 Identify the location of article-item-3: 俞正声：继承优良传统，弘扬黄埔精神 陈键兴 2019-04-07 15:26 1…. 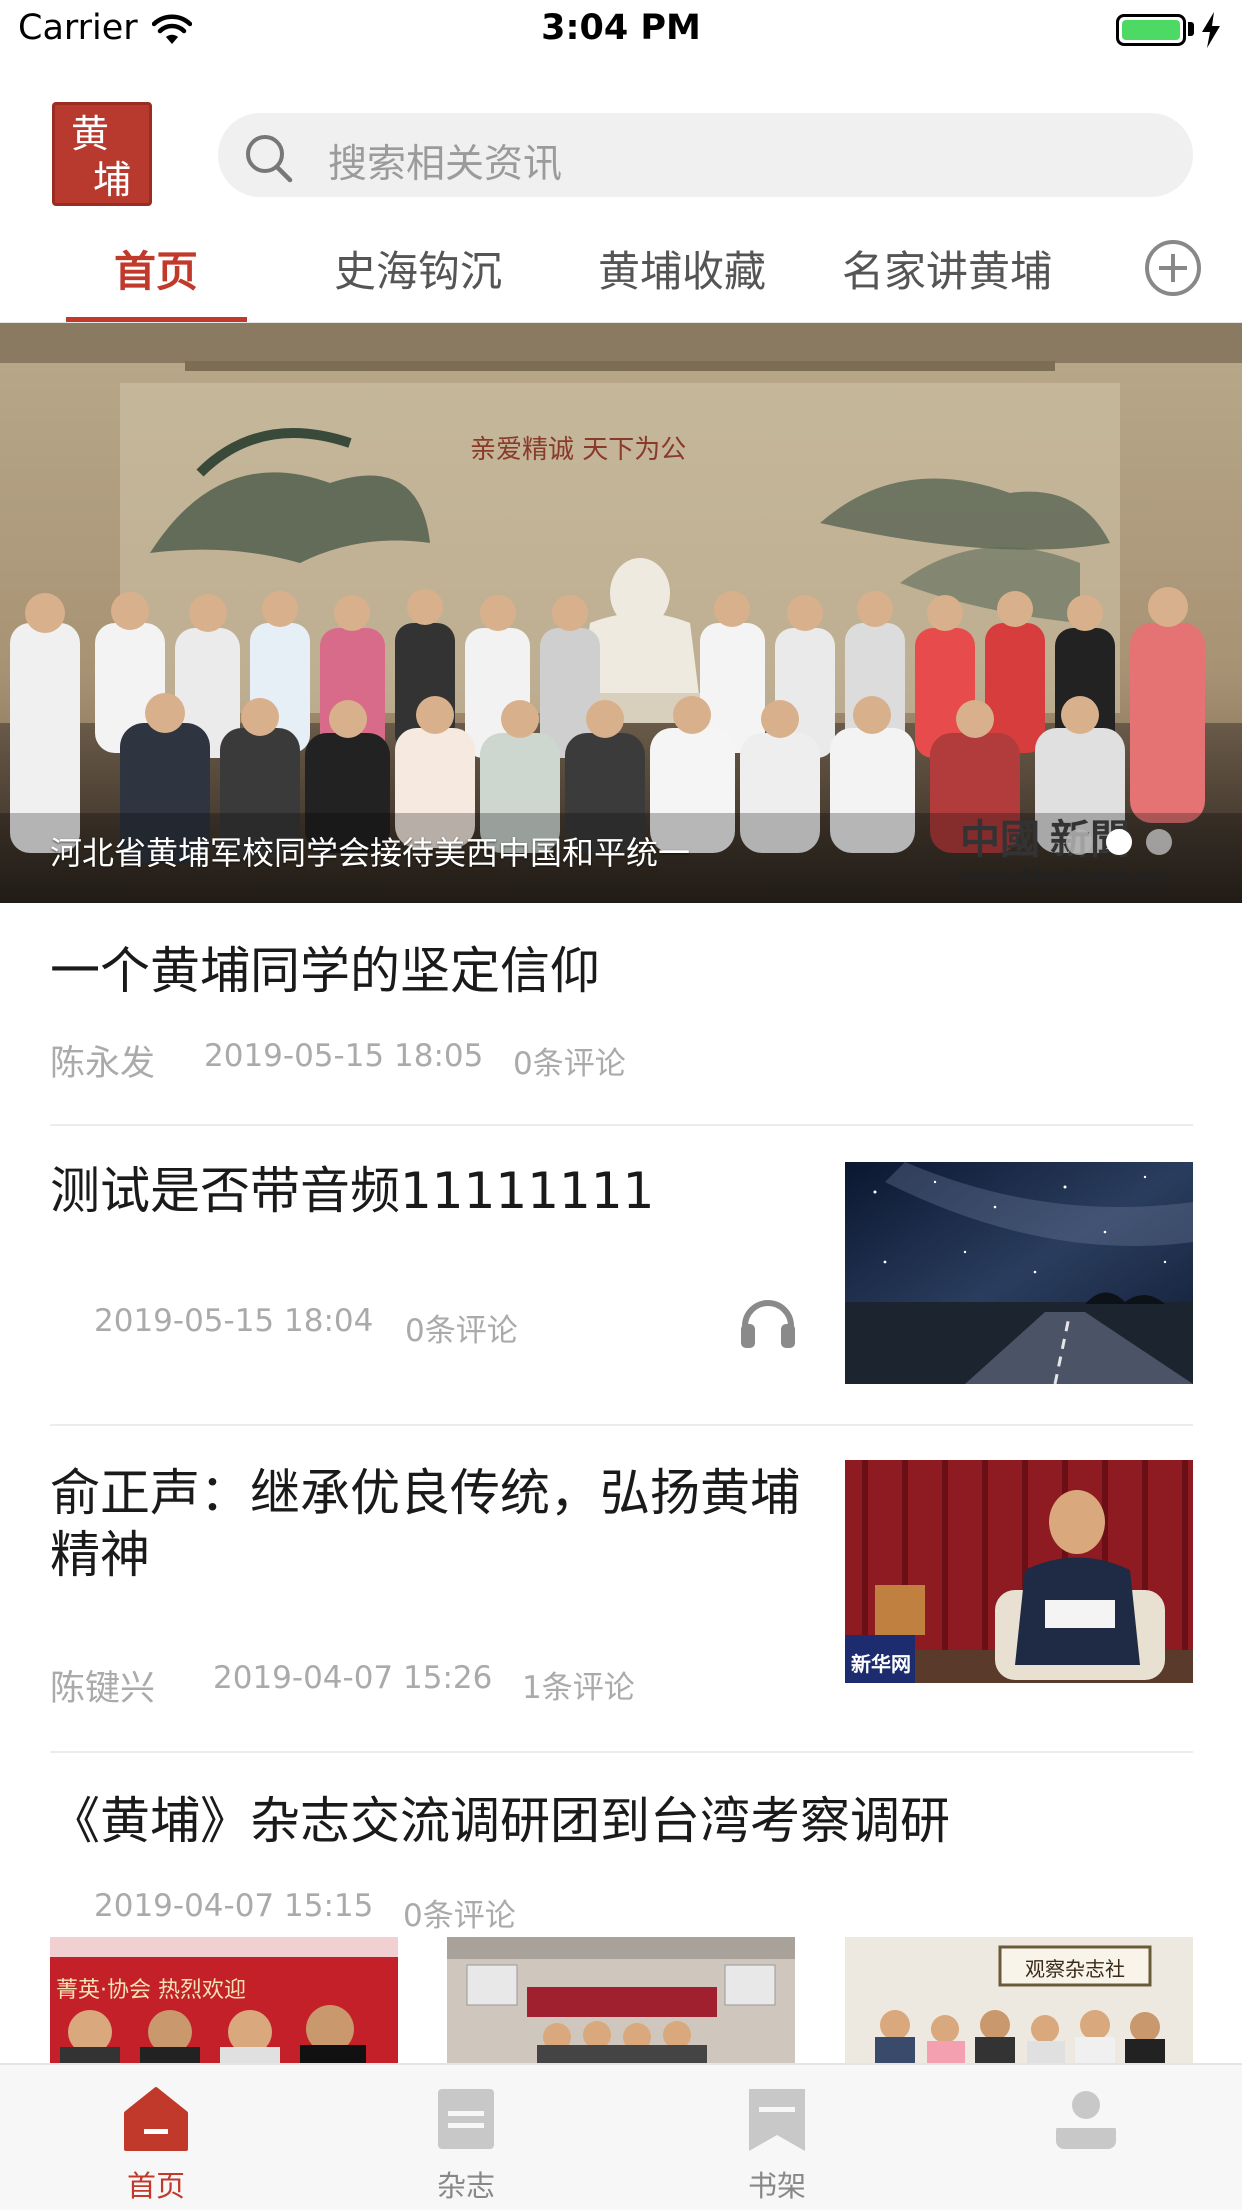
(430, 1585).